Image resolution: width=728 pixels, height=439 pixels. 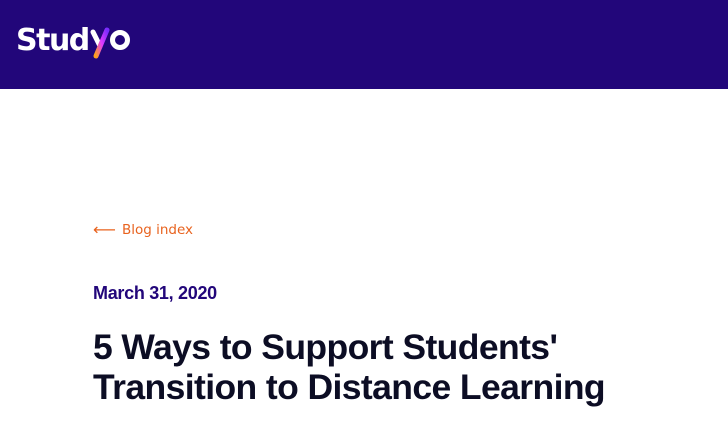 What do you see at coordinates (155, 293) in the screenshot?
I see `article-date: March 31, 2020` at bounding box center [155, 293].